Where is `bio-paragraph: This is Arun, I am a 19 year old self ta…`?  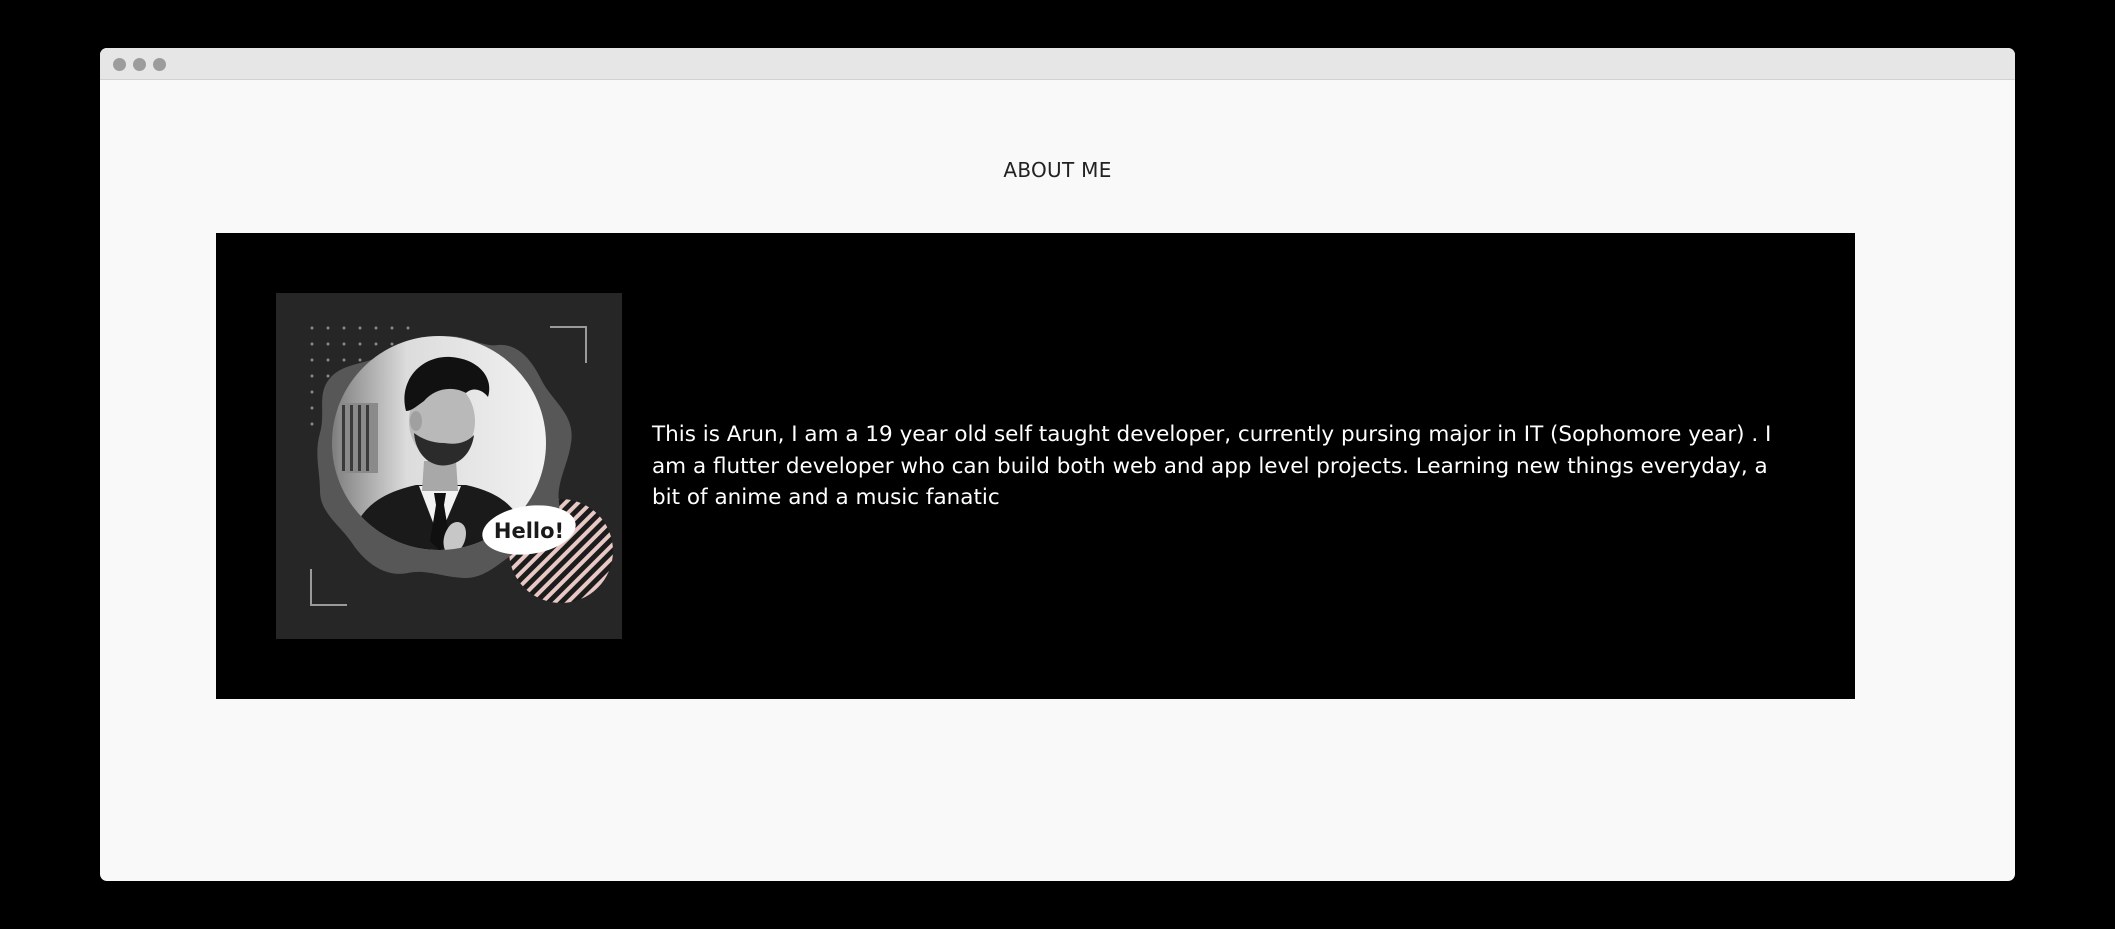
bio-paragraph: This is Arun, I am a 19 year old self ta… is located at coordinates (1212, 466).